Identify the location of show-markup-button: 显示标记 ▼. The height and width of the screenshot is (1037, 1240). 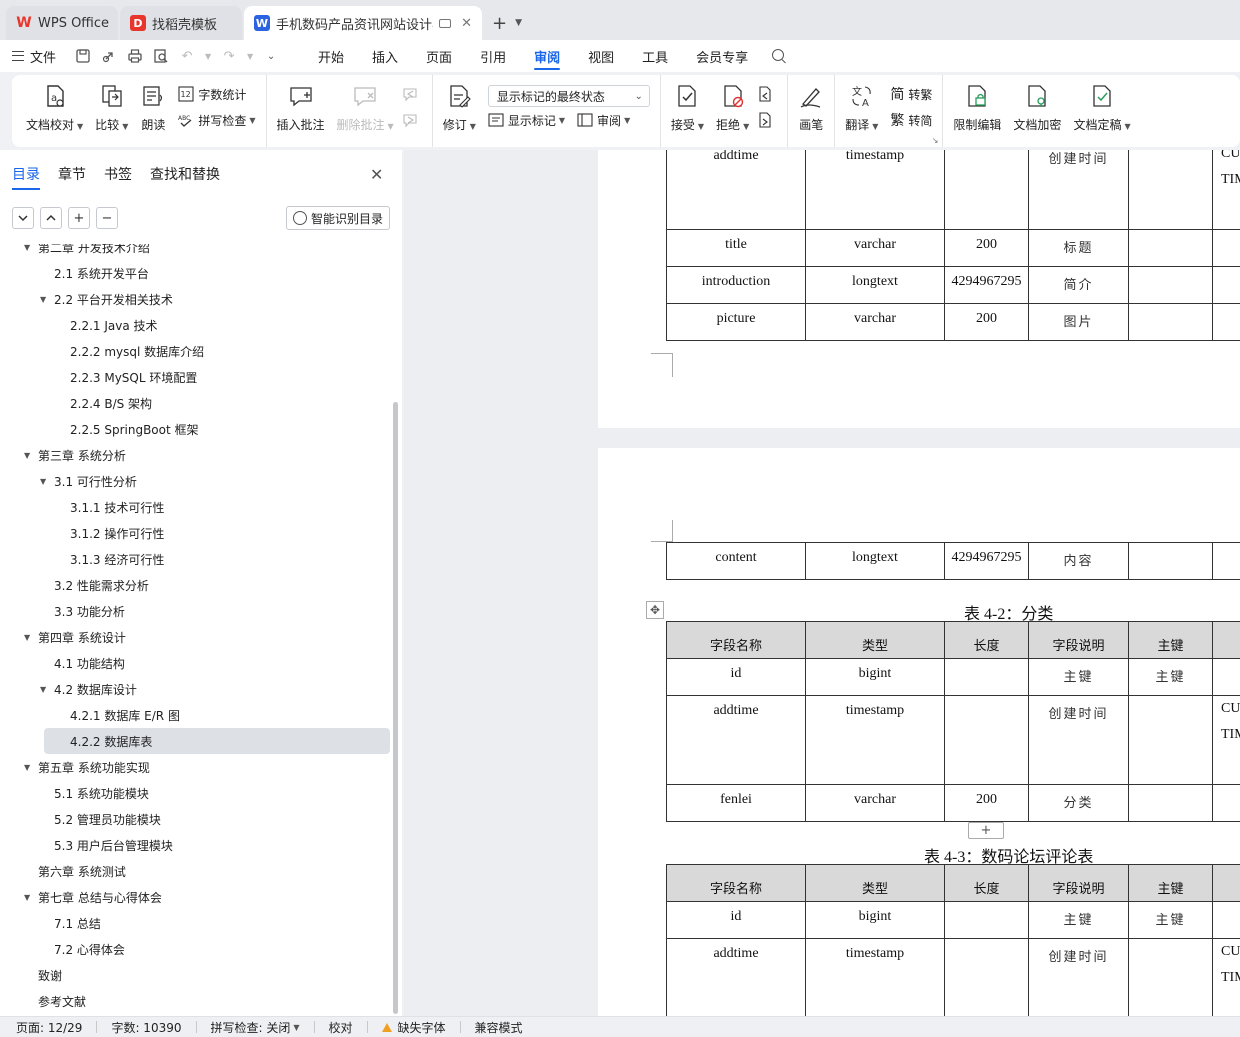
(526, 120).